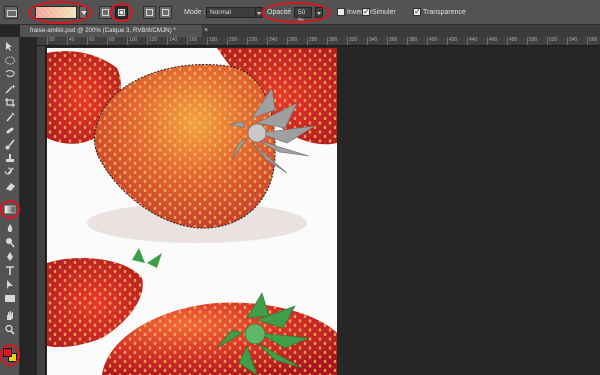 The image size is (600, 375). Describe the element at coordinates (373, 40) in the screenshot. I see `ruler-label: 340` at that location.